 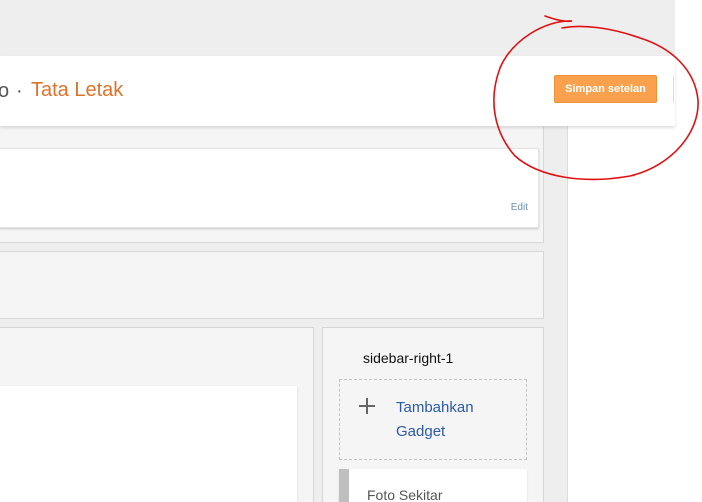 I want to click on right-margin, so click(x=688, y=251).